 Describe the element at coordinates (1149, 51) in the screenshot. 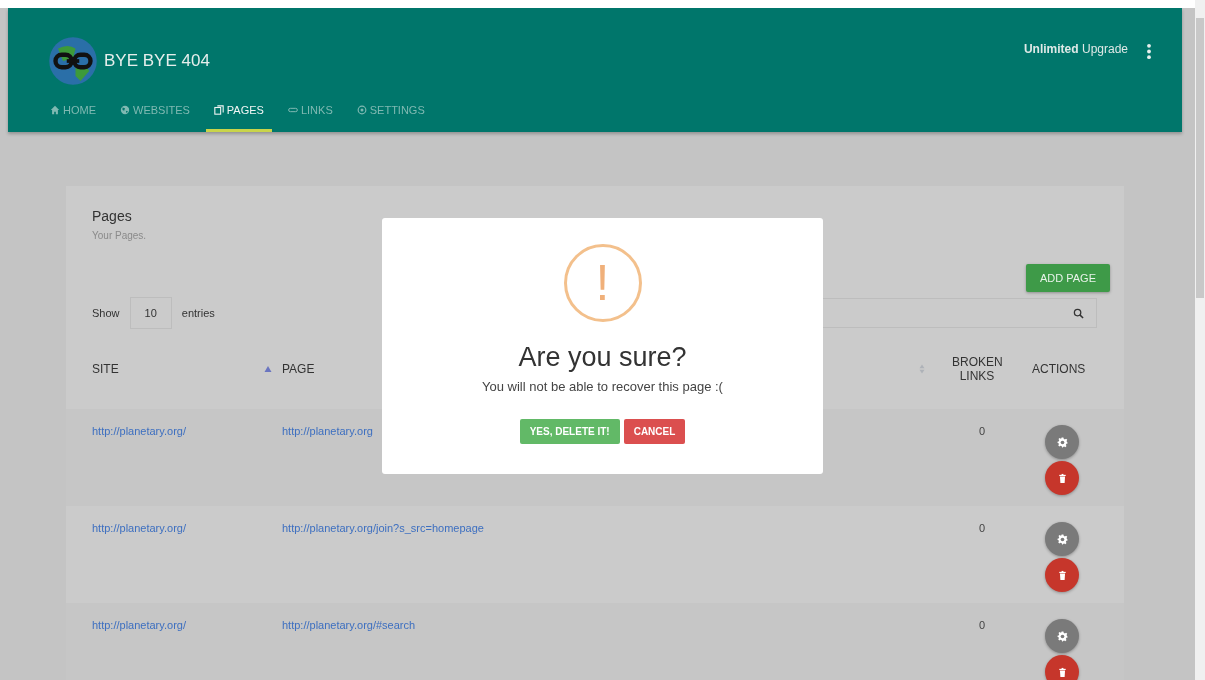

I see `more-menu-icon` at that location.